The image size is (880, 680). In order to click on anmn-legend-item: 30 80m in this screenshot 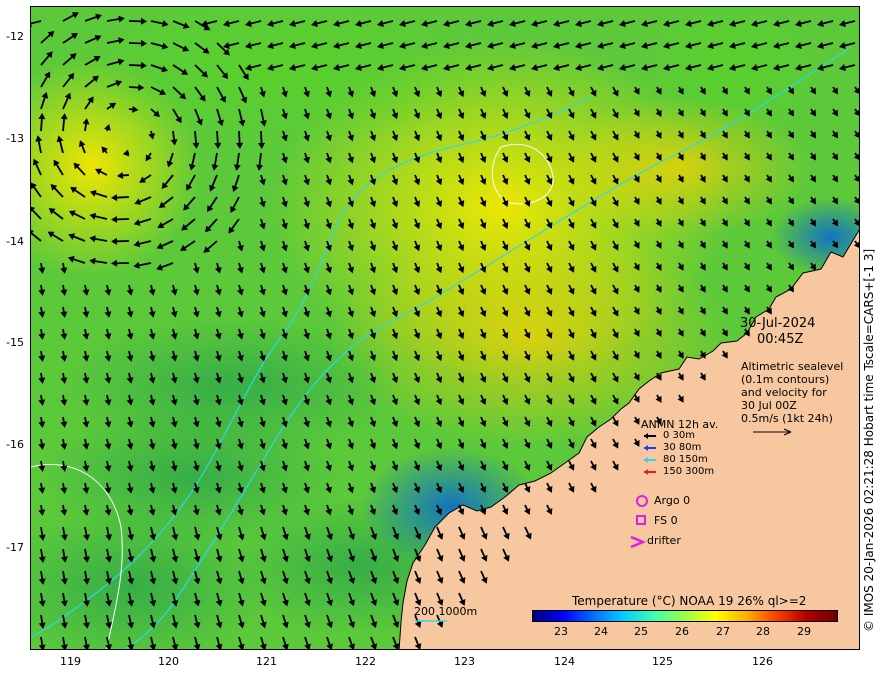, I will do `click(682, 447)`.